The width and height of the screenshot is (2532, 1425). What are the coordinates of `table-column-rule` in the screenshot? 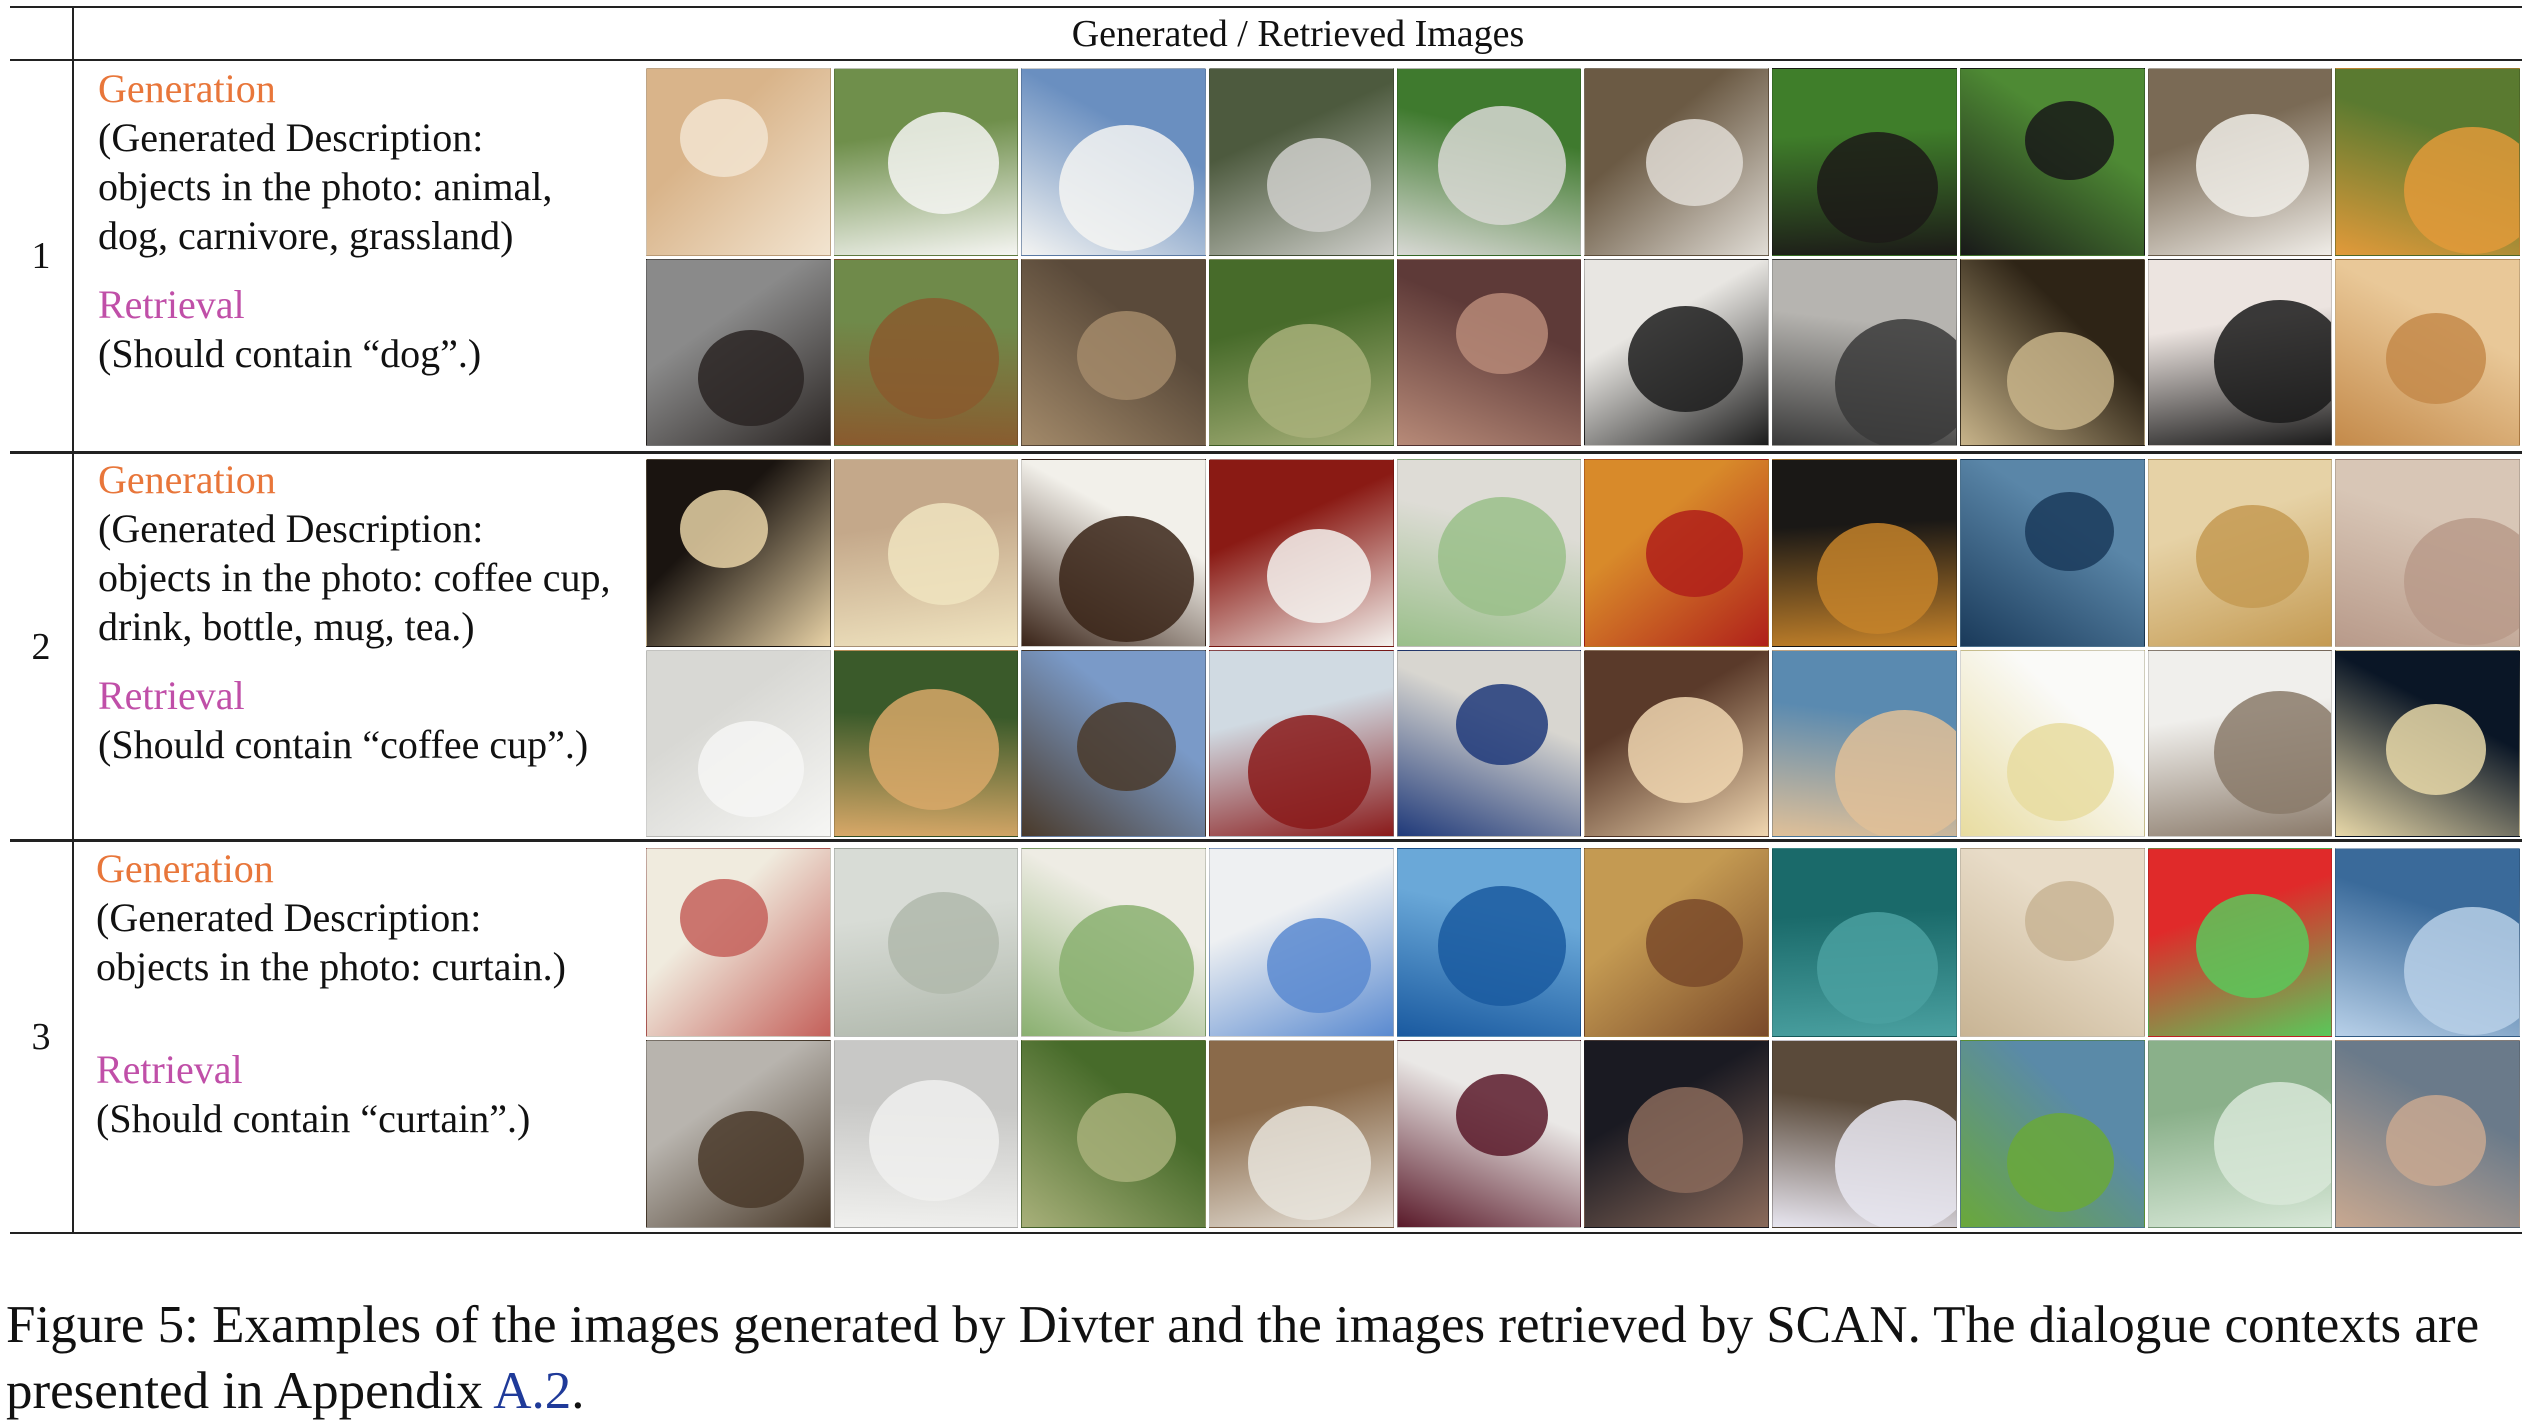 It's located at (73, 621).